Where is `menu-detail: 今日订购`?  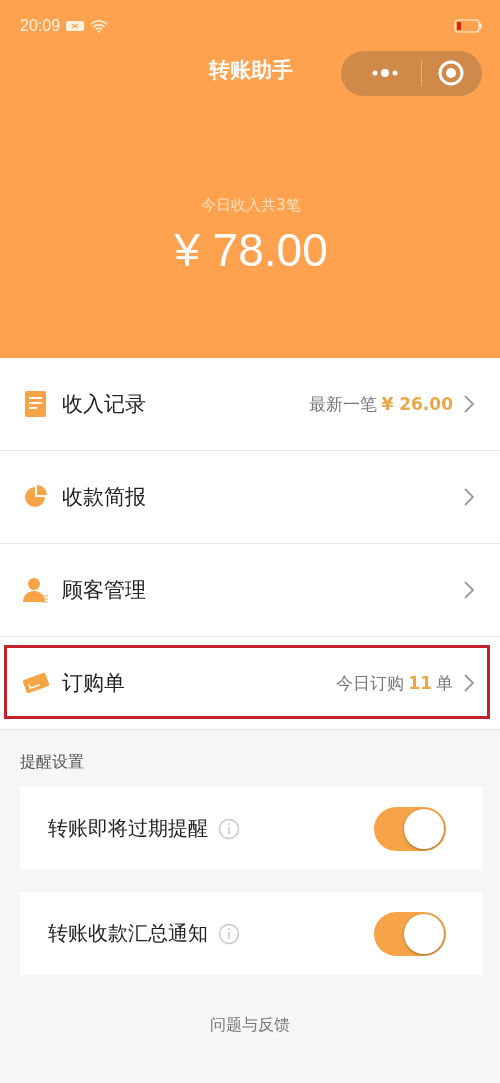 menu-detail: 今日订购 is located at coordinates (370, 683).